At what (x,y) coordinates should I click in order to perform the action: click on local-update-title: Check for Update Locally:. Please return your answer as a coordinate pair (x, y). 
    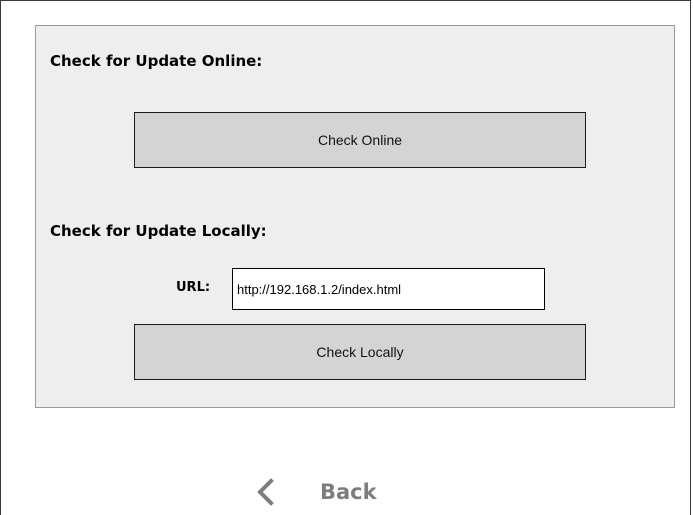
    Looking at the image, I should click on (158, 231).